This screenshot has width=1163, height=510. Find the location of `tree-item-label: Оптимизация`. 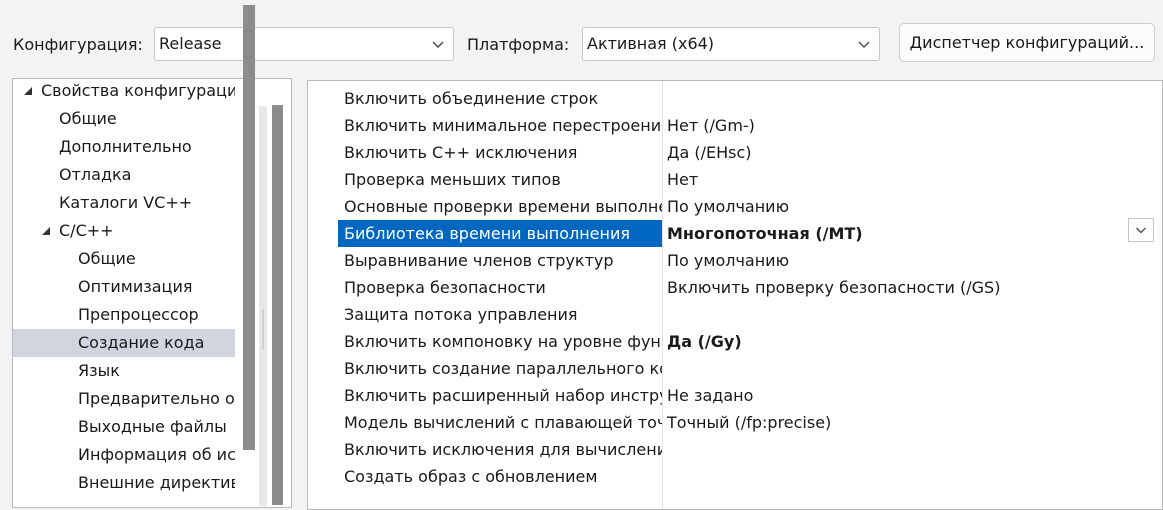

tree-item-label: Оптимизация is located at coordinates (135, 286).